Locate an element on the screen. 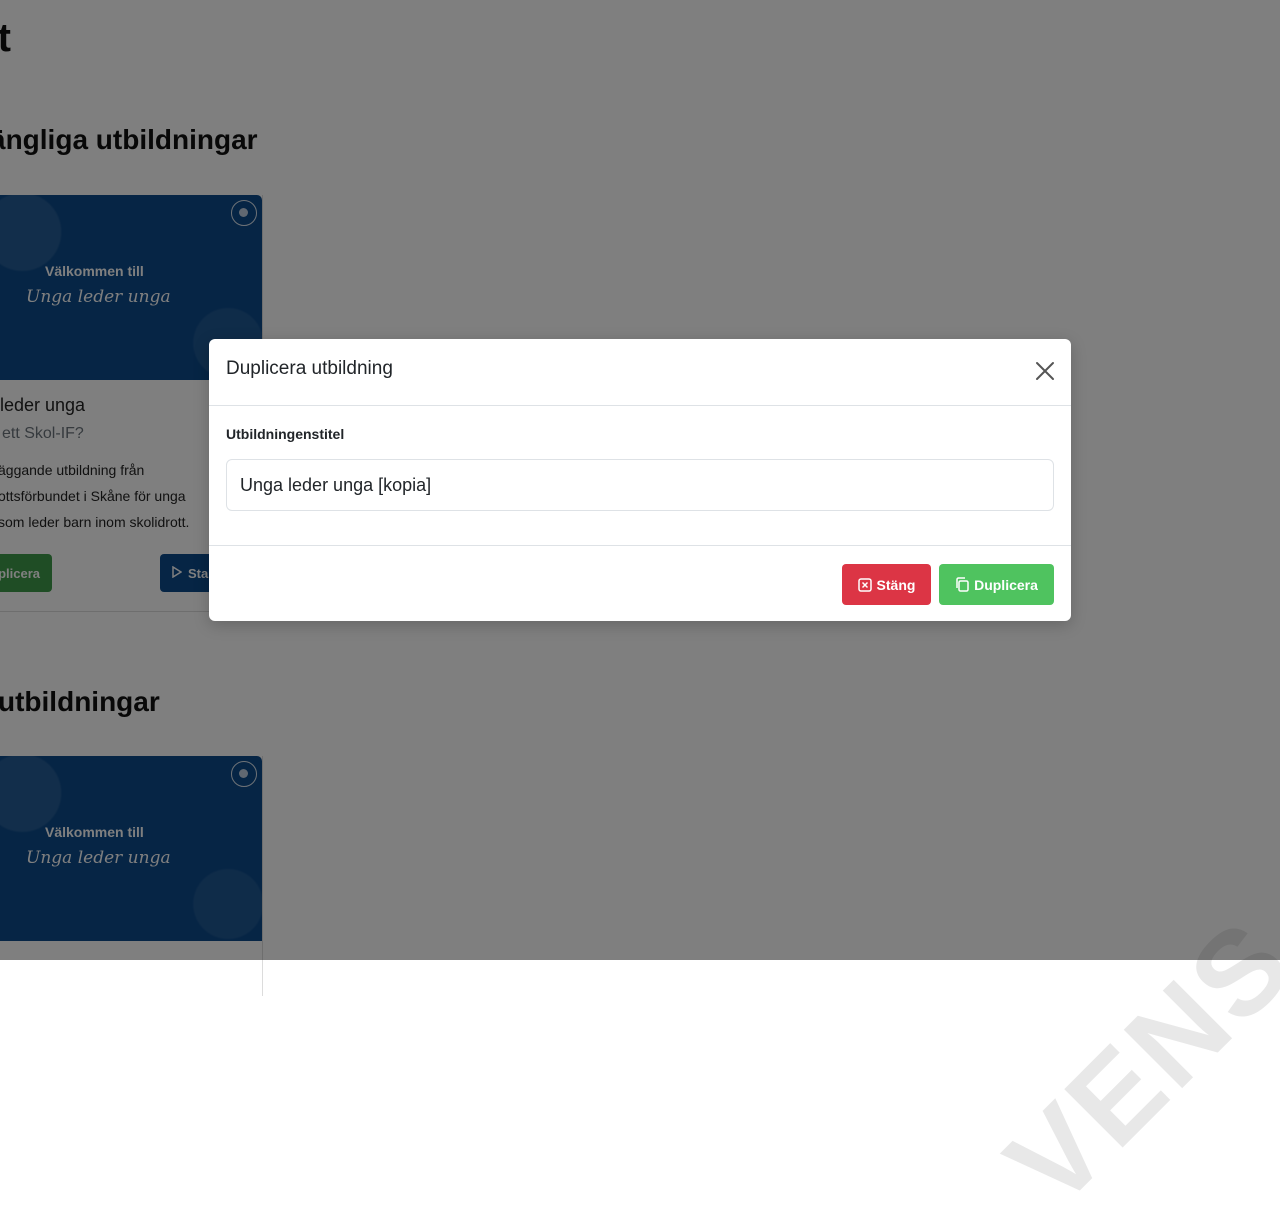  modal-body: Utbildningenstitel is located at coordinates (640, 476).